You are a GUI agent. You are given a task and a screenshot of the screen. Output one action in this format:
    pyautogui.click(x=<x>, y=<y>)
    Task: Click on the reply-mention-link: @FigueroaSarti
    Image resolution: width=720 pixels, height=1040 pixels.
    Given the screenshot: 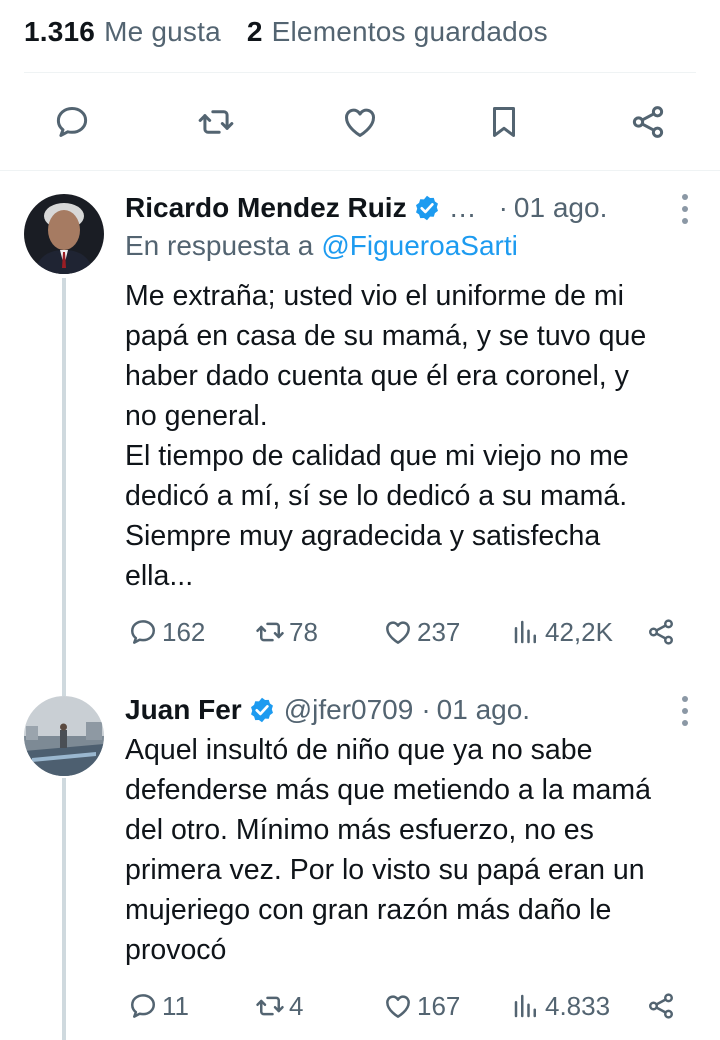 What is the action you would take?
    pyautogui.click(x=419, y=245)
    